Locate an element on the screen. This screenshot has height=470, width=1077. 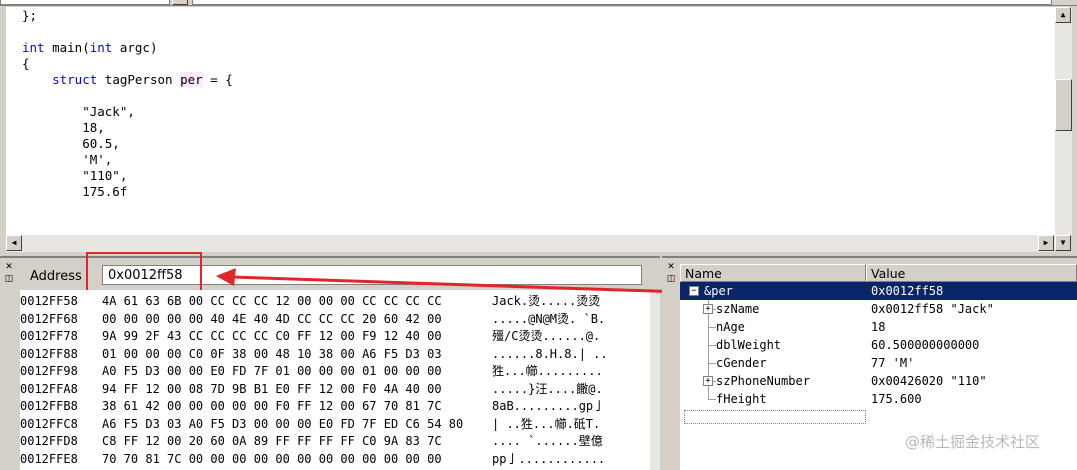
memory-ascii: 8aB.........gp亅 is located at coordinates (549, 406).